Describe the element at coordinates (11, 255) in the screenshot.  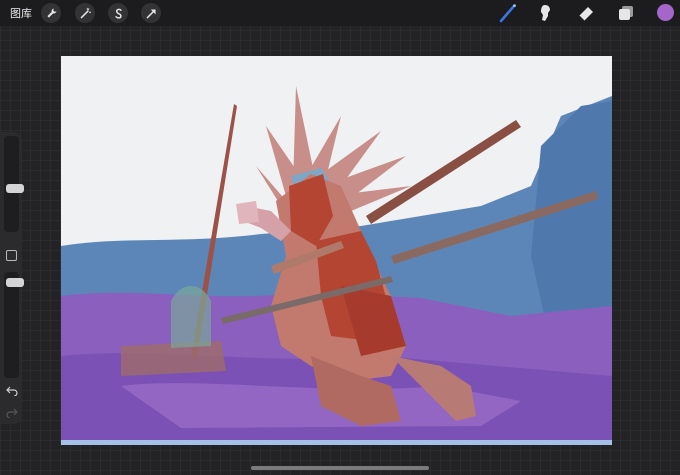
I see `modify-square-button` at that location.